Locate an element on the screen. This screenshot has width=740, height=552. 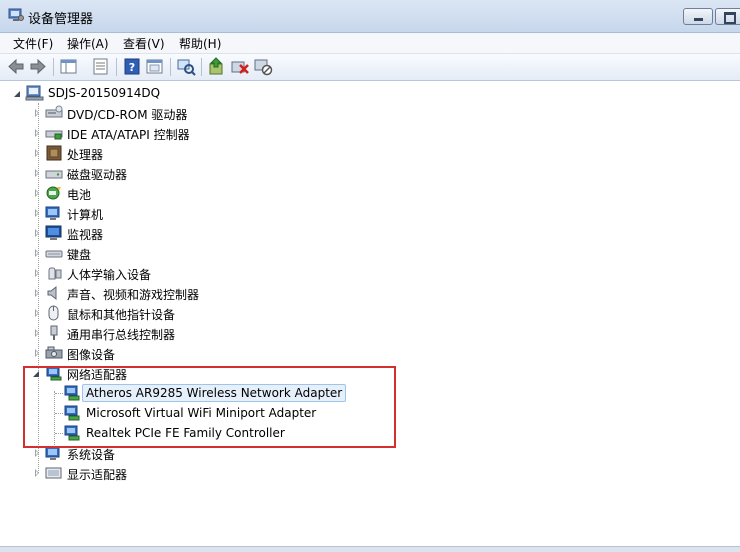
tree-root: SDJS-20150914DQ is located at coordinates (200, 93).